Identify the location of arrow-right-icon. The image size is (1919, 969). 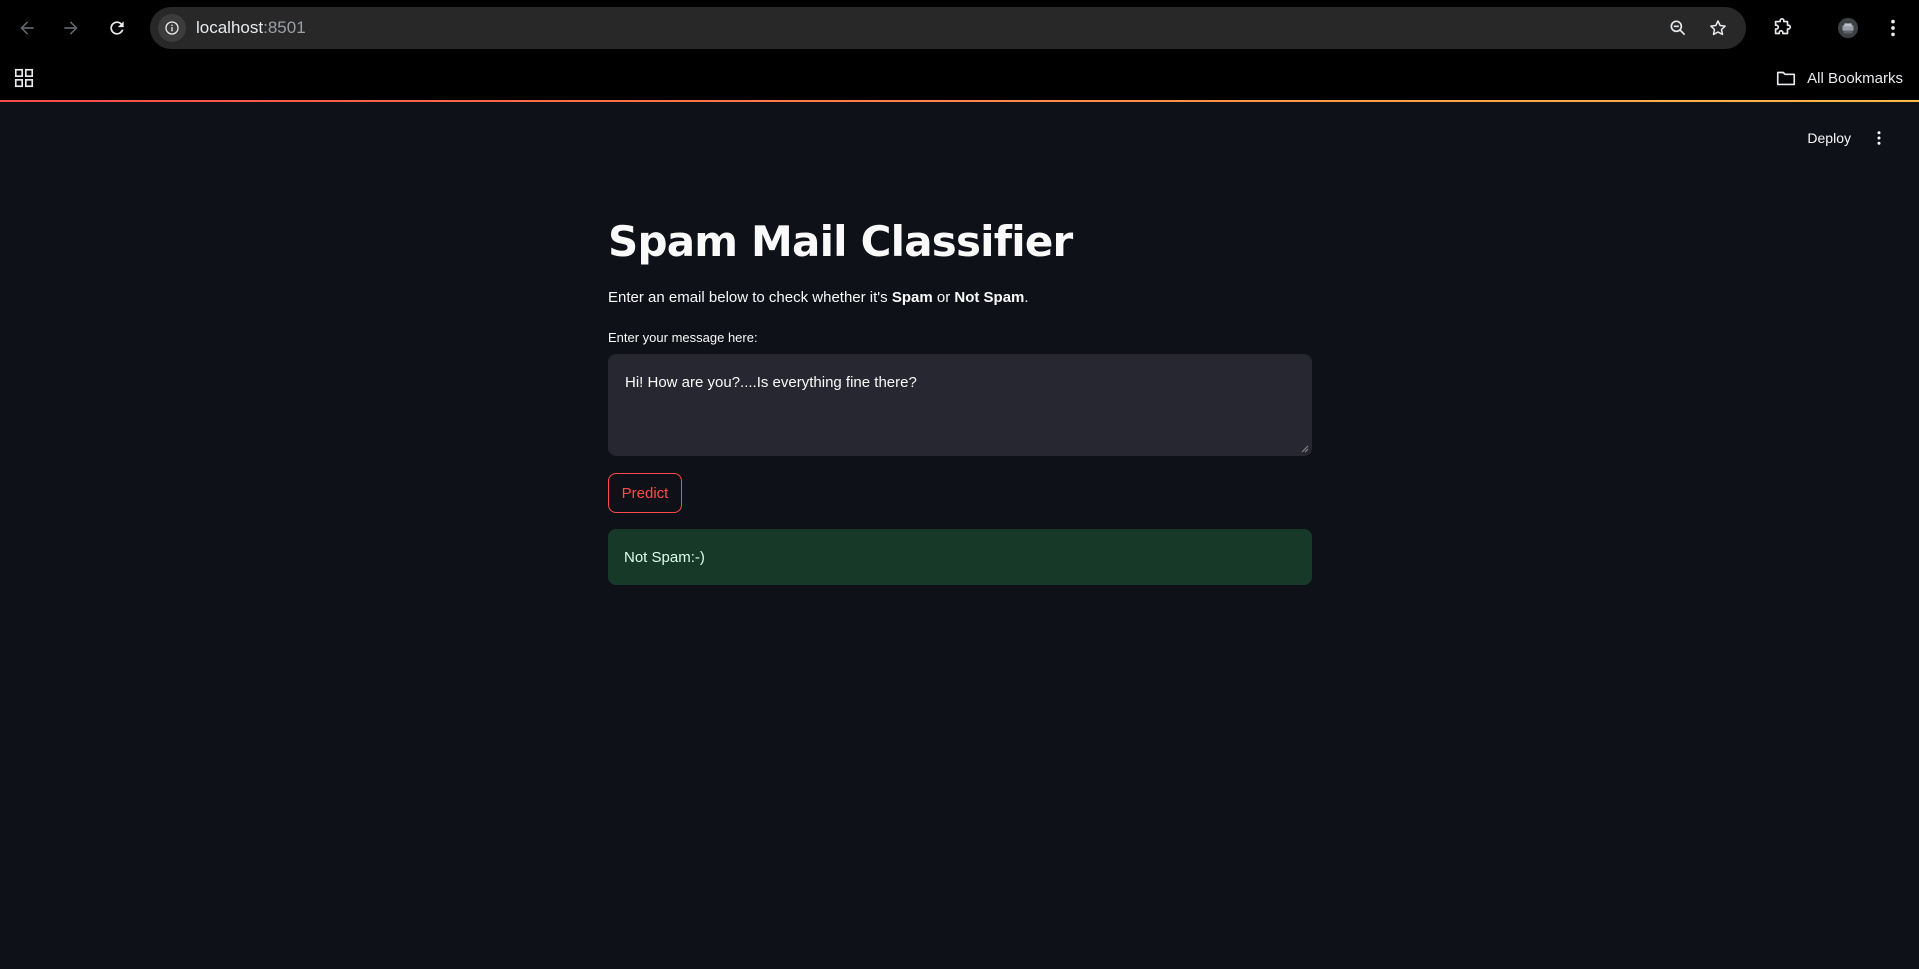
(71, 28).